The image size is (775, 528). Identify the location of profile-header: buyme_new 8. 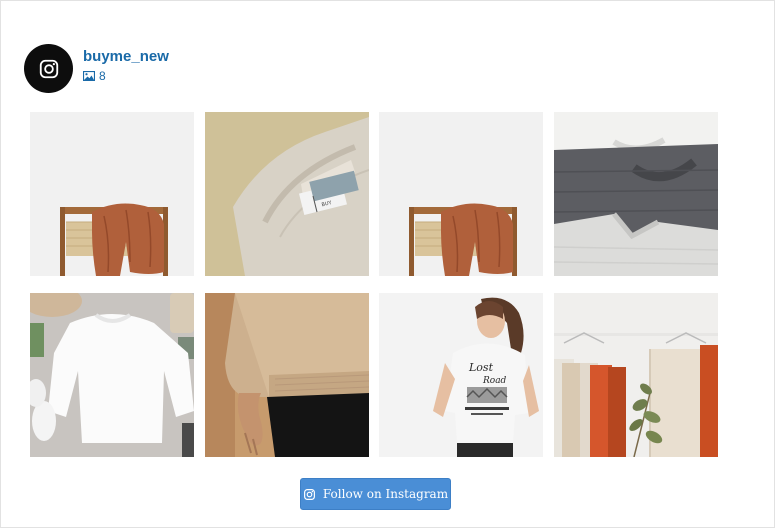
(96, 68).